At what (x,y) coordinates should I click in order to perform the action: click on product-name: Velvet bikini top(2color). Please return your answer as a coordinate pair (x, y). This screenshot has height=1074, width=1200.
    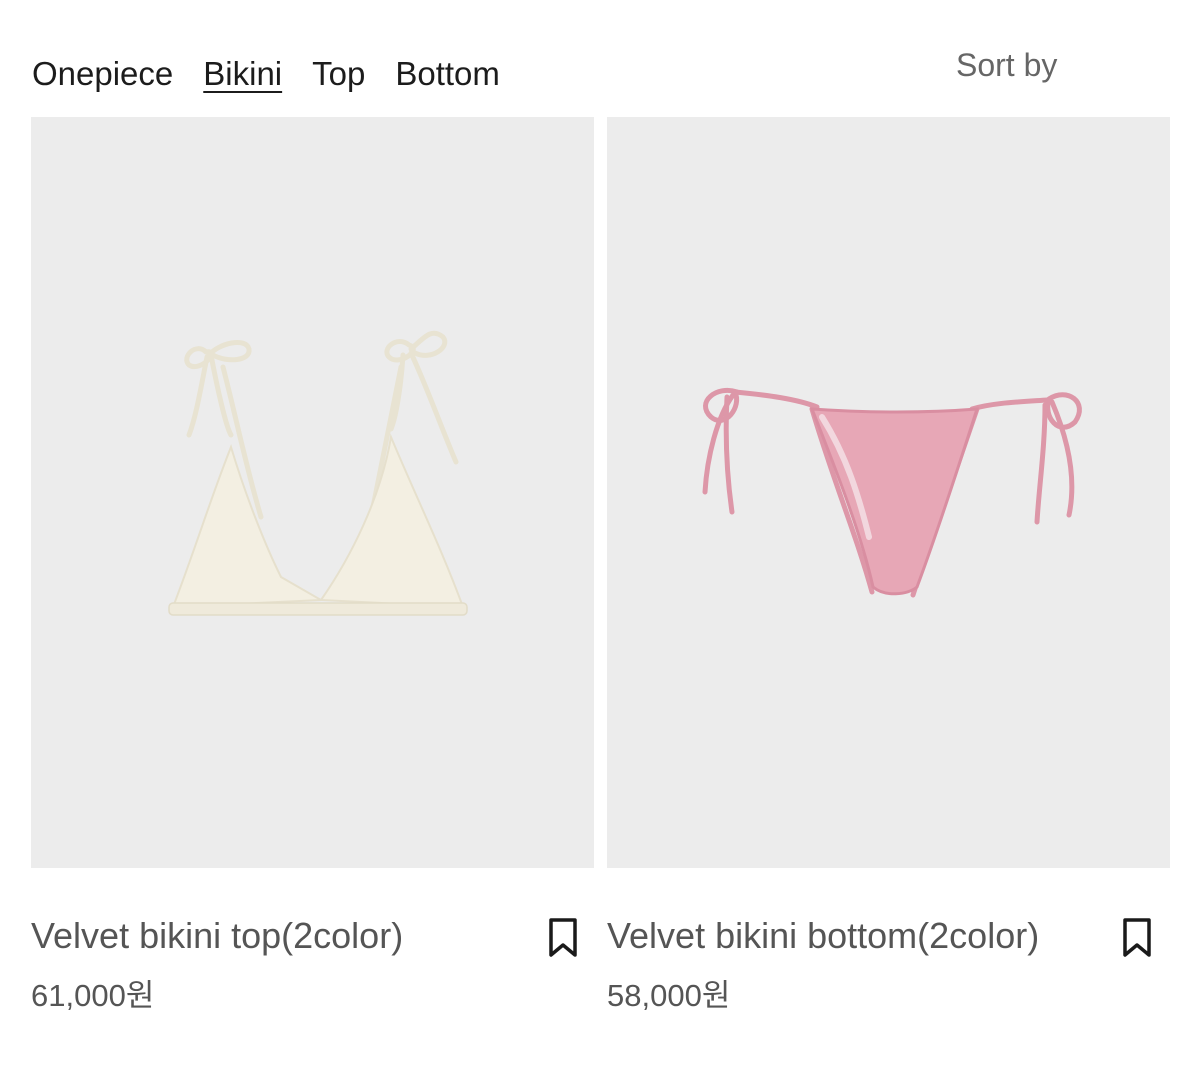
    Looking at the image, I should click on (217, 936).